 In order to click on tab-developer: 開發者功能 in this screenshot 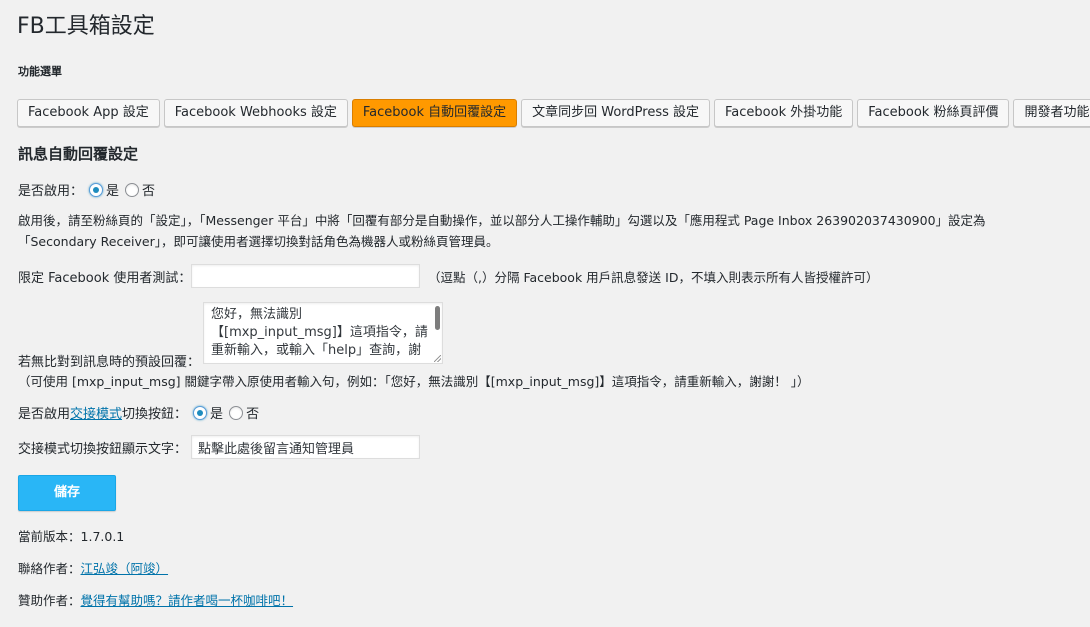, I will do `click(1051, 113)`.